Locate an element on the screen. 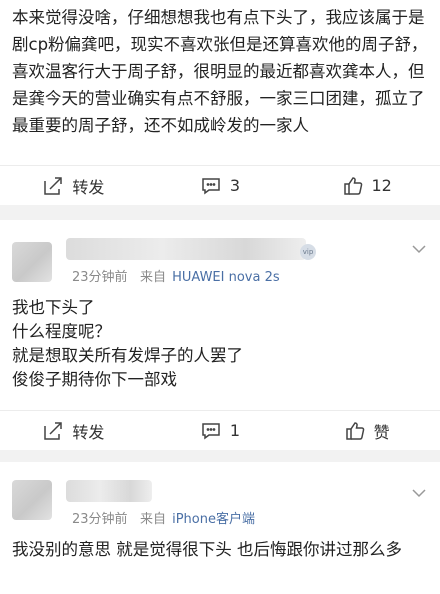 This screenshot has width=440, height=594. comment-button: 3 is located at coordinates (220, 185).